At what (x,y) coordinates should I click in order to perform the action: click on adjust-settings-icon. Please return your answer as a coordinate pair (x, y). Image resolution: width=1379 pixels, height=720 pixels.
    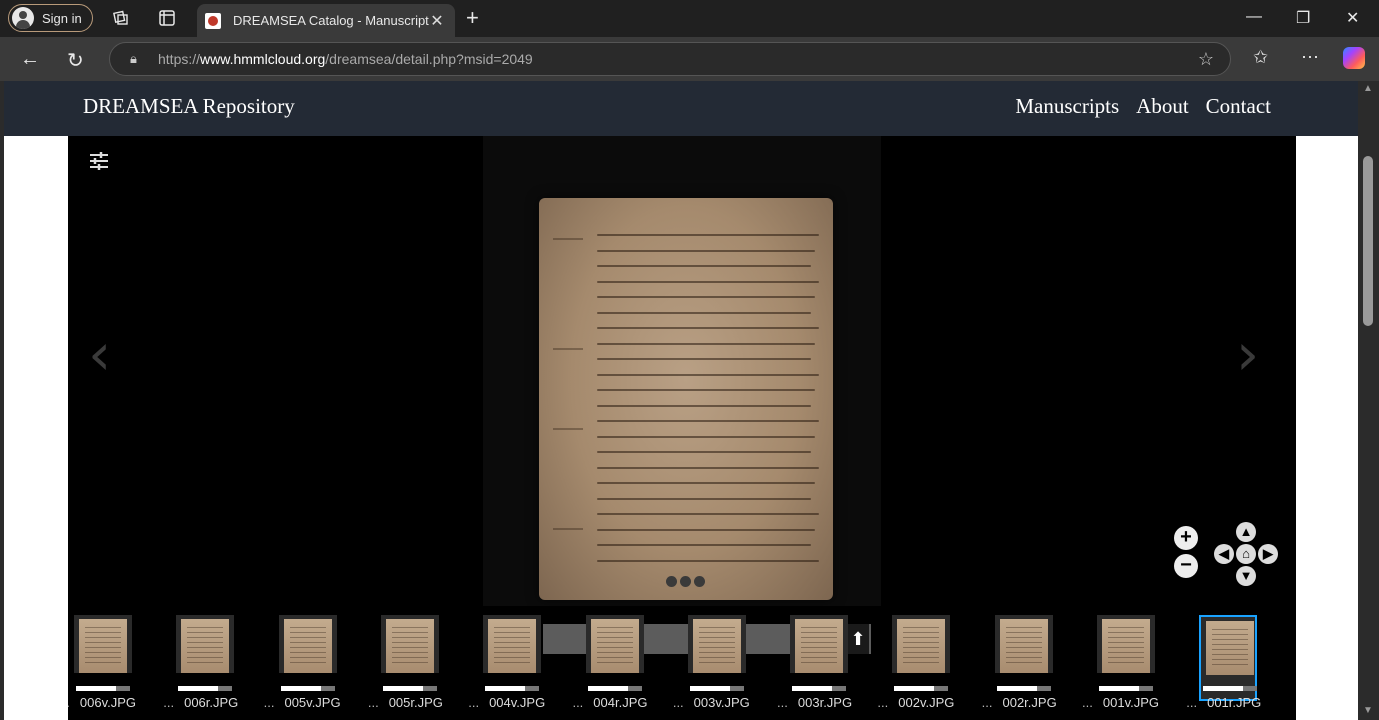
    Looking at the image, I should click on (99, 161).